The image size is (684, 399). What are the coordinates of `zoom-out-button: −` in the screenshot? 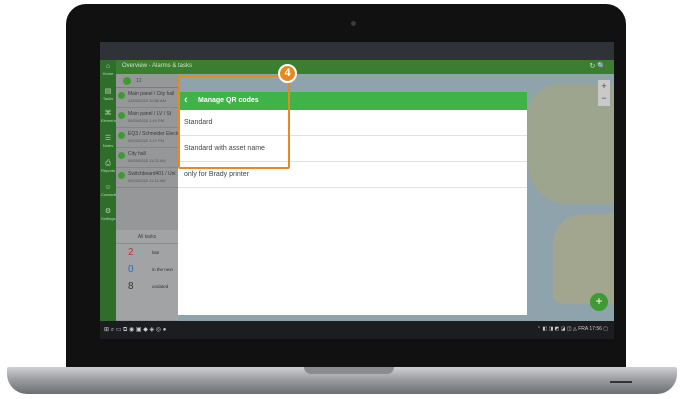 It's located at (604, 98).